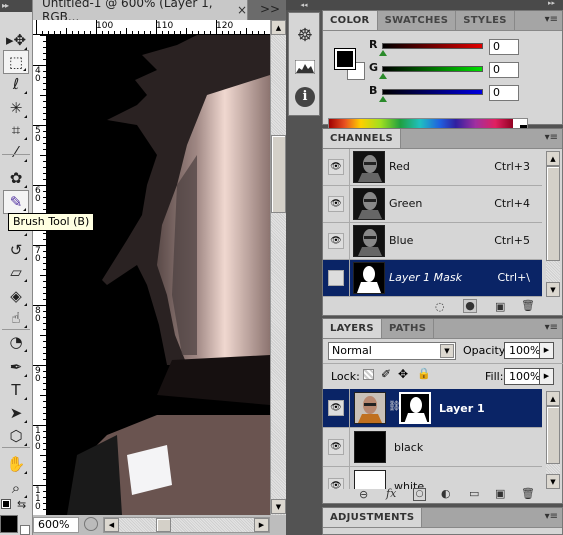 This screenshot has height=535, width=563. What do you see at coordinates (500, 493) in the screenshot?
I see `new-layer-icon: ▣` at bounding box center [500, 493].